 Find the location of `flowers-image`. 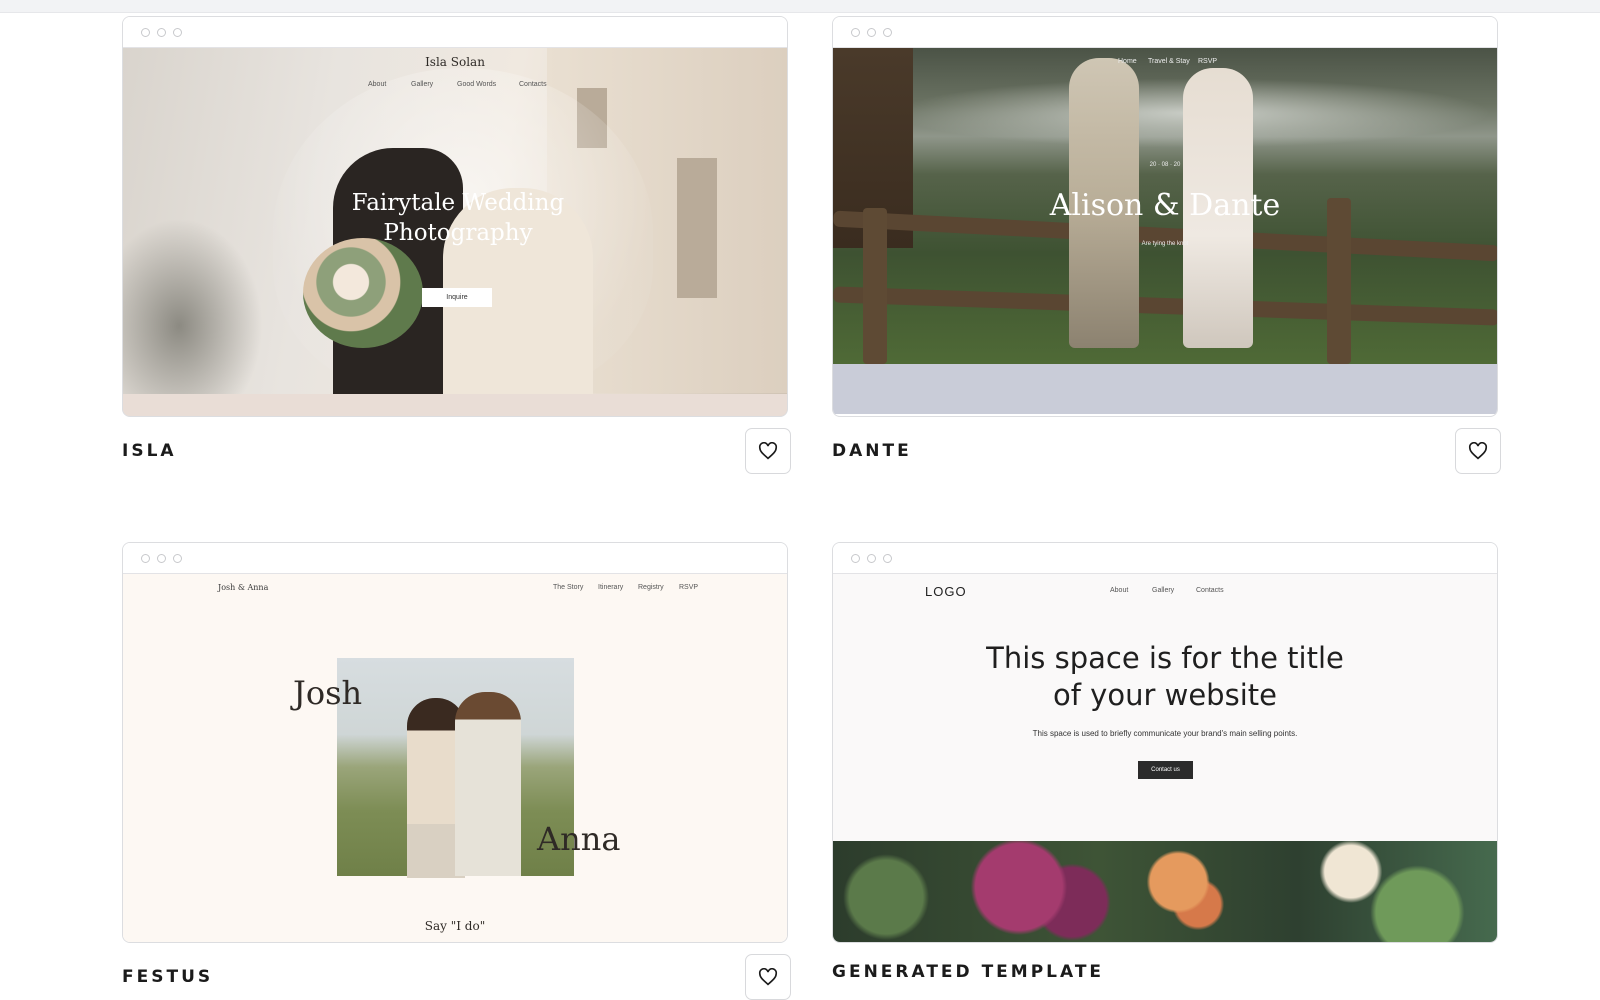

flowers-image is located at coordinates (1165, 891).